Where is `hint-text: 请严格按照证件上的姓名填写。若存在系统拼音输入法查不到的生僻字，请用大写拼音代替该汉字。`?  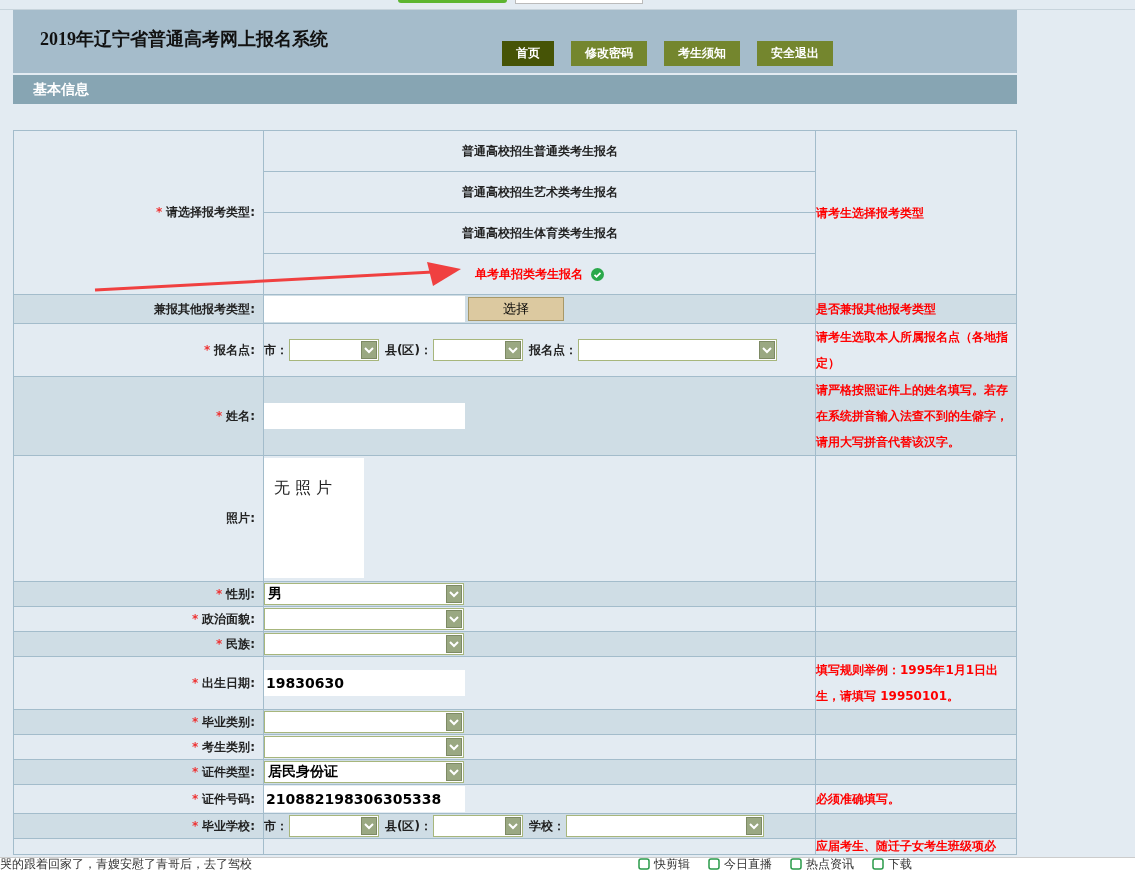 hint-text: 请严格按照证件上的姓名填写。若存在系统拼音输入法查不到的生僻字，请用大写拼音代替该汉字。 is located at coordinates (912, 416).